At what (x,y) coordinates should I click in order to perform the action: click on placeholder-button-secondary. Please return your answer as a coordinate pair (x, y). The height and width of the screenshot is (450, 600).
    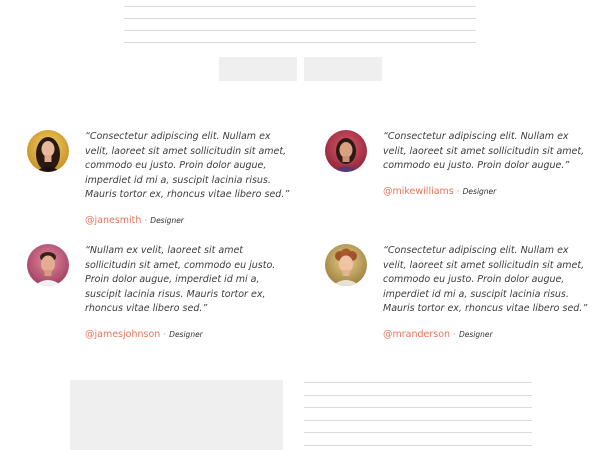
    Looking at the image, I should click on (343, 69).